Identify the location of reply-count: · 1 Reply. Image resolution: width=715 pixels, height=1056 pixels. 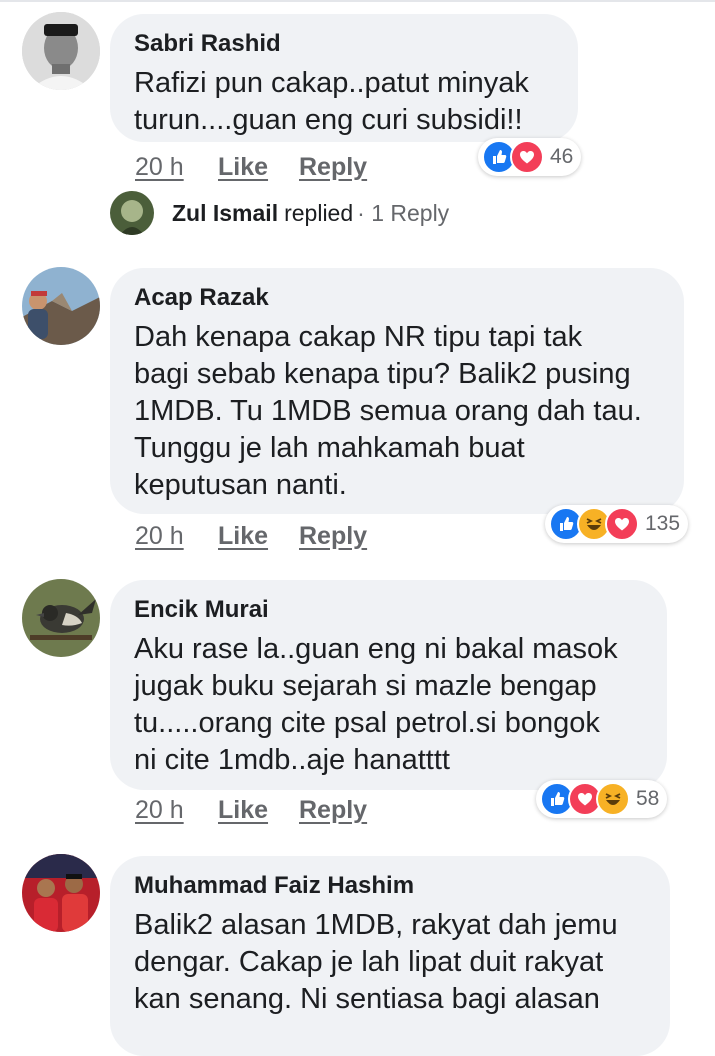
(403, 212).